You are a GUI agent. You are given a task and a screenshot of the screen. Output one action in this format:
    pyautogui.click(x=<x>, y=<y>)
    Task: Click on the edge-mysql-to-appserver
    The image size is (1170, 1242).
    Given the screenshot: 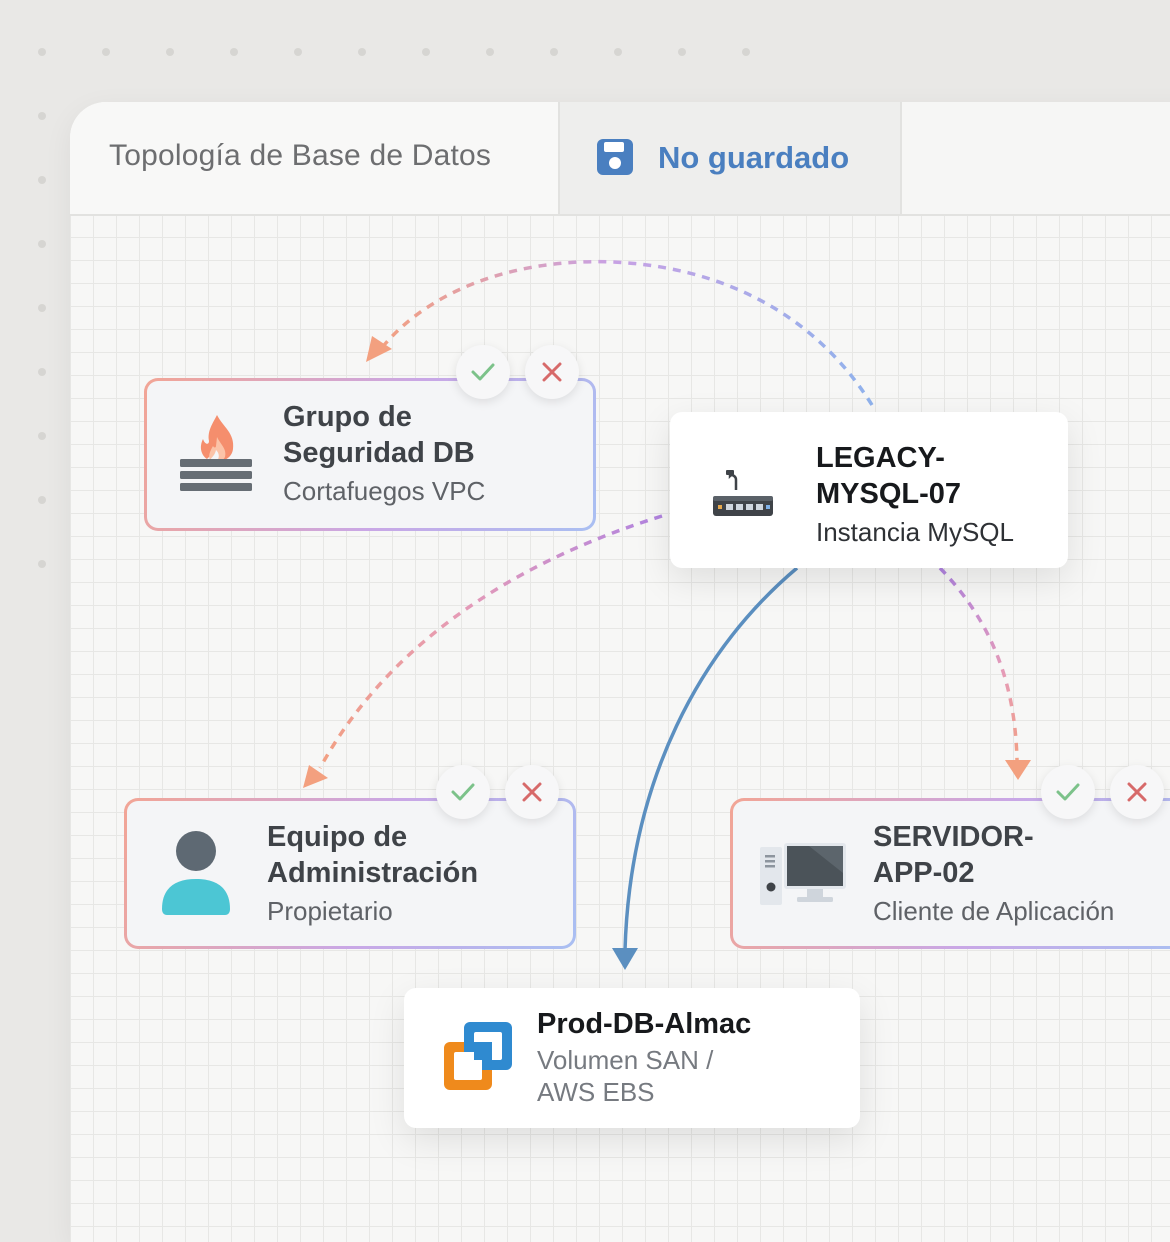 What is the action you would take?
    pyautogui.click(x=978, y=663)
    